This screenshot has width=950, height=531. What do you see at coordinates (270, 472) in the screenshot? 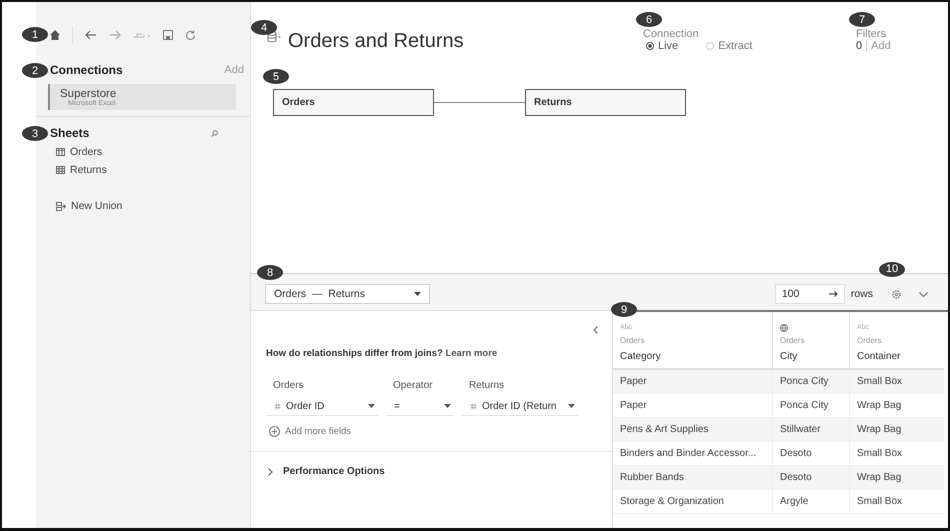
I see `expand-icon` at bounding box center [270, 472].